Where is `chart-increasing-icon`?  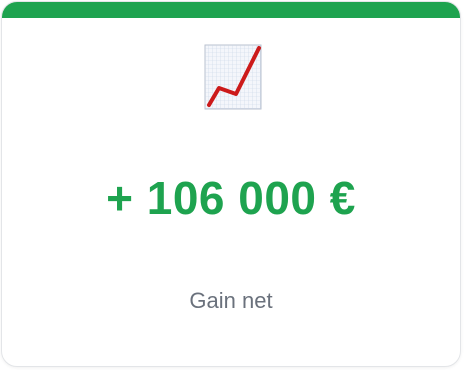 chart-increasing-icon is located at coordinates (233, 77).